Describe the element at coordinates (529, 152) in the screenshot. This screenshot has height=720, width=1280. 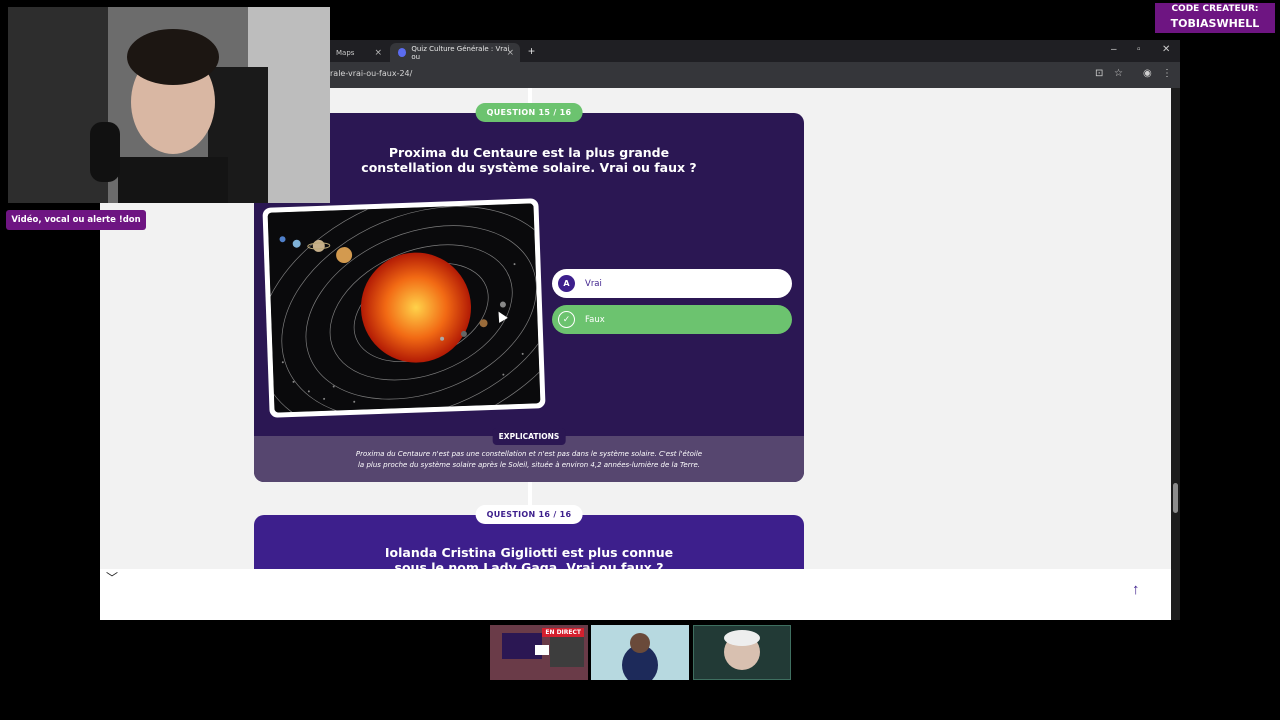
I see `question-text-line1: Proxima du Centaure est la plus grande` at that location.